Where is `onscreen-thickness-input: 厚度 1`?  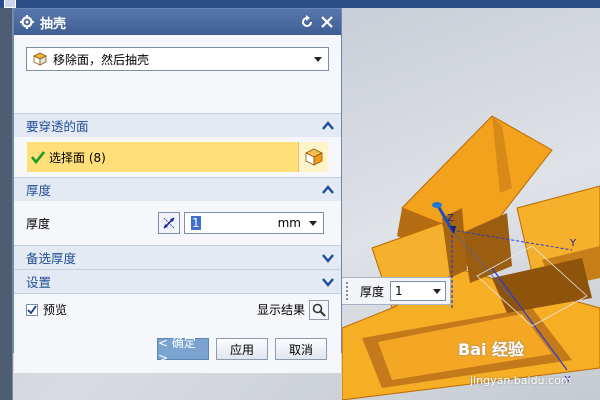 onscreen-thickness-input: 厚度 1 is located at coordinates (396, 291).